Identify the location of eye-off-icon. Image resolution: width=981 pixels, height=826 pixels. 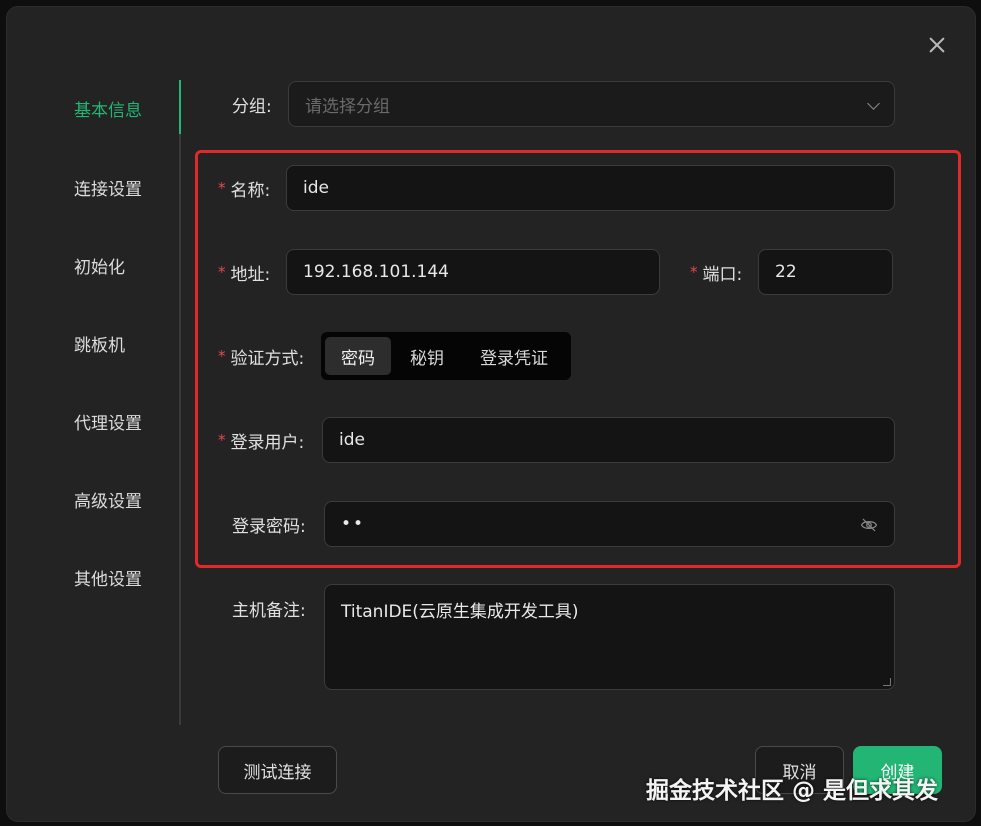
(869, 525).